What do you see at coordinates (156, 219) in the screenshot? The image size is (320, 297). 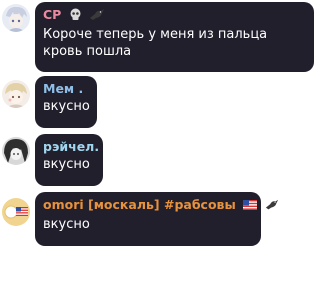 I see `message-bubble: omori [москаль] #рабсовы вкусно` at bounding box center [156, 219].